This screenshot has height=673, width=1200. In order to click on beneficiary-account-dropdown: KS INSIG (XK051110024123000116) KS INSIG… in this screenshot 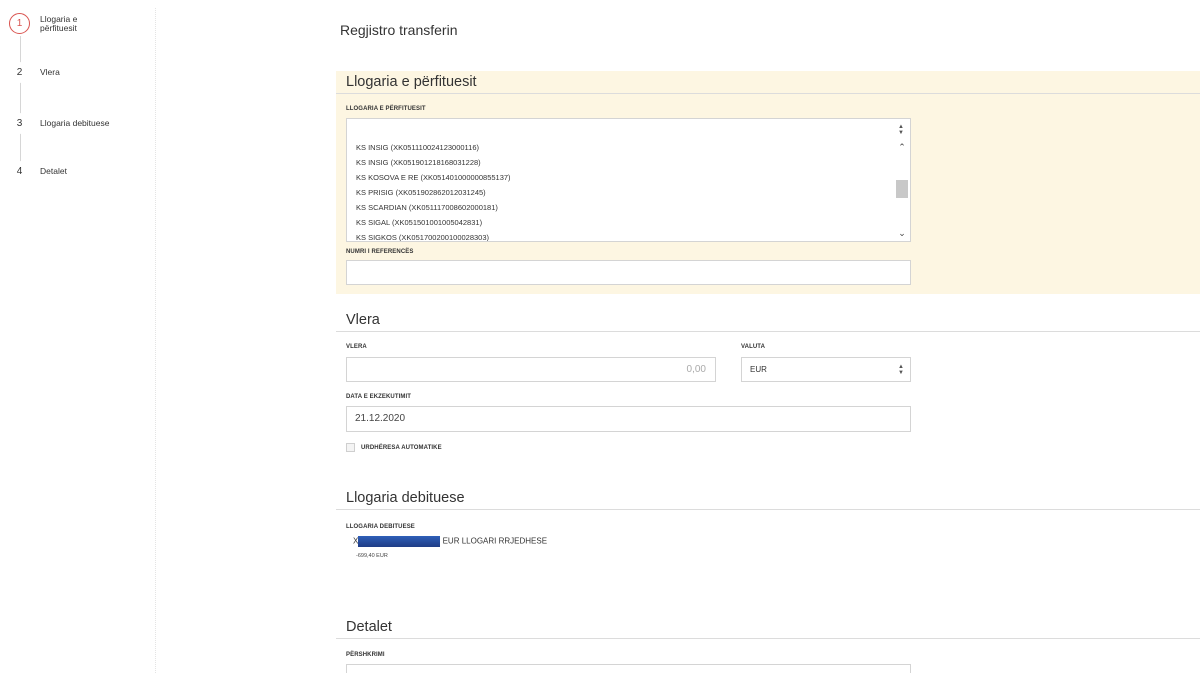, I will do `click(628, 191)`.